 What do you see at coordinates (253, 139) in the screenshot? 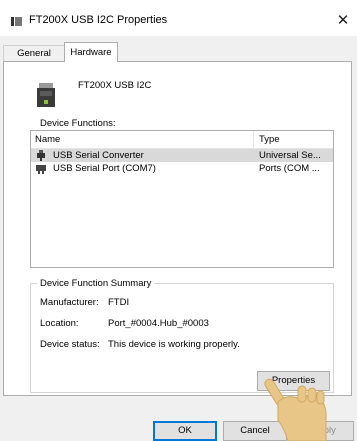
I see `column-divider` at bounding box center [253, 139].